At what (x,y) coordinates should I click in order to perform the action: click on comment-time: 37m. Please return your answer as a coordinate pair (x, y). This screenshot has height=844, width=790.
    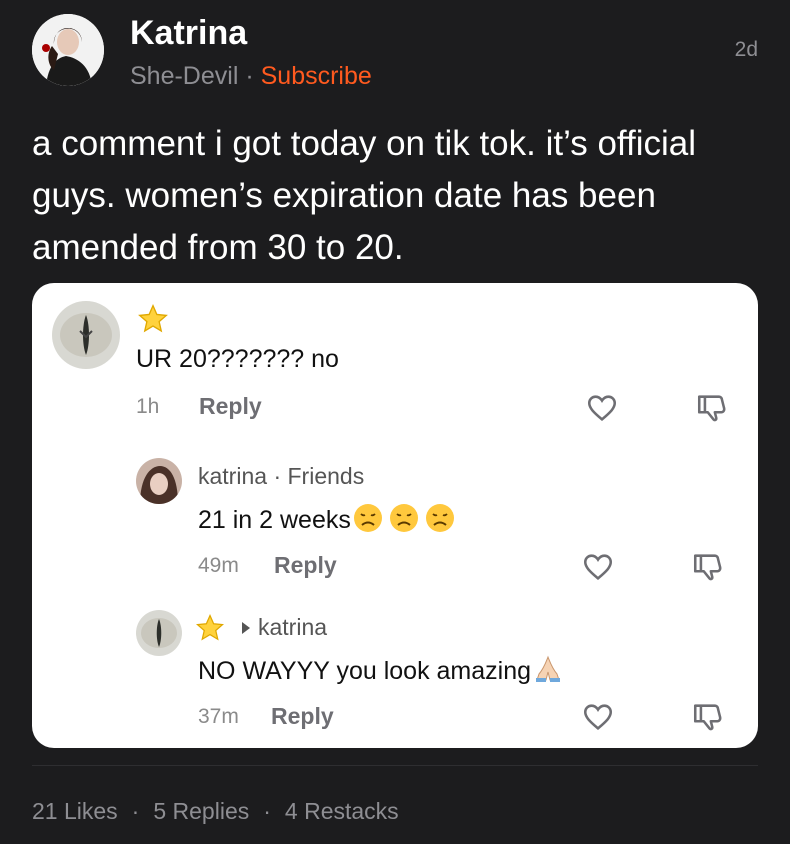
    Looking at the image, I should click on (218, 716).